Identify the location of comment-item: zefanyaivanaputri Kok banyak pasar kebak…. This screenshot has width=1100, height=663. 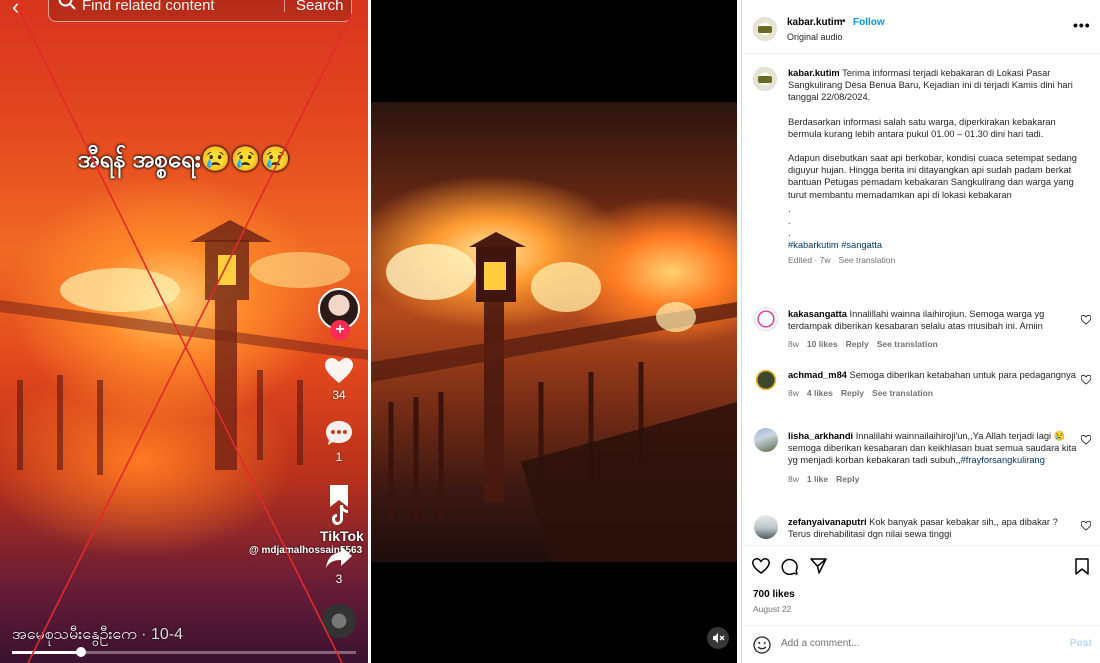
(933, 528).